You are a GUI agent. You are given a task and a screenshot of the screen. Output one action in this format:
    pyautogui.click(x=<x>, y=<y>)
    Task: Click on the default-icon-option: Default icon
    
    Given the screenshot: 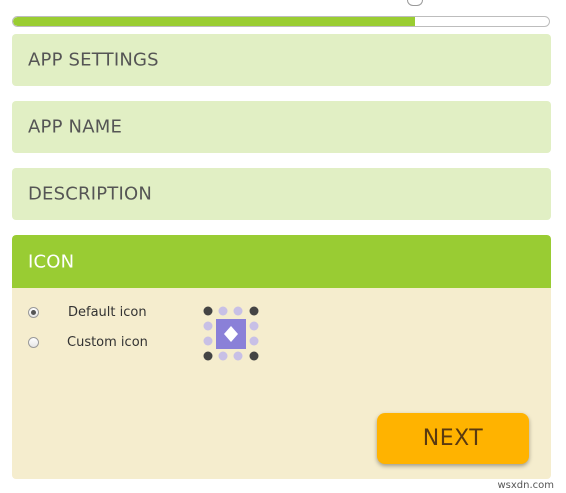 What is the action you would take?
    pyautogui.click(x=87, y=312)
    